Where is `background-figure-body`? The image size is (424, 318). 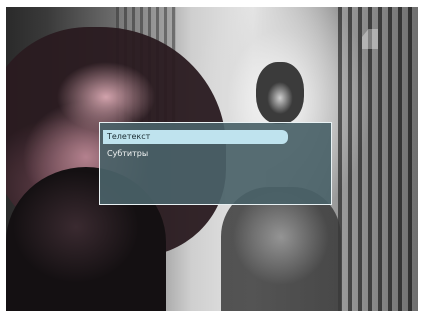
background-figure-body is located at coordinates (281, 249).